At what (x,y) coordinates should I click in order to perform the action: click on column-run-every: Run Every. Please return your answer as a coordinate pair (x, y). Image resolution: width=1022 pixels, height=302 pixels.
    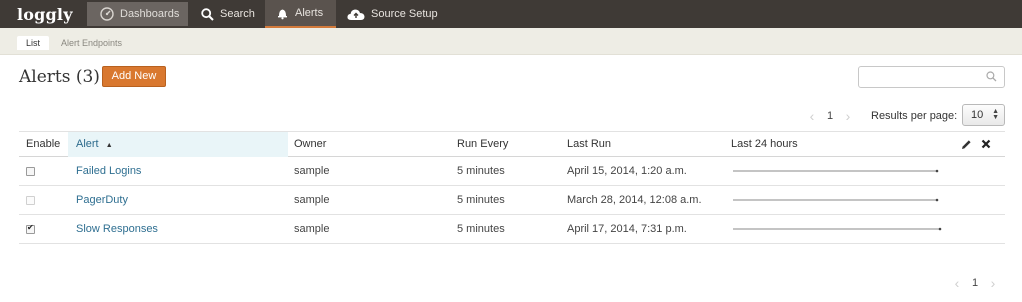
    Looking at the image, I should click on (482, 144).